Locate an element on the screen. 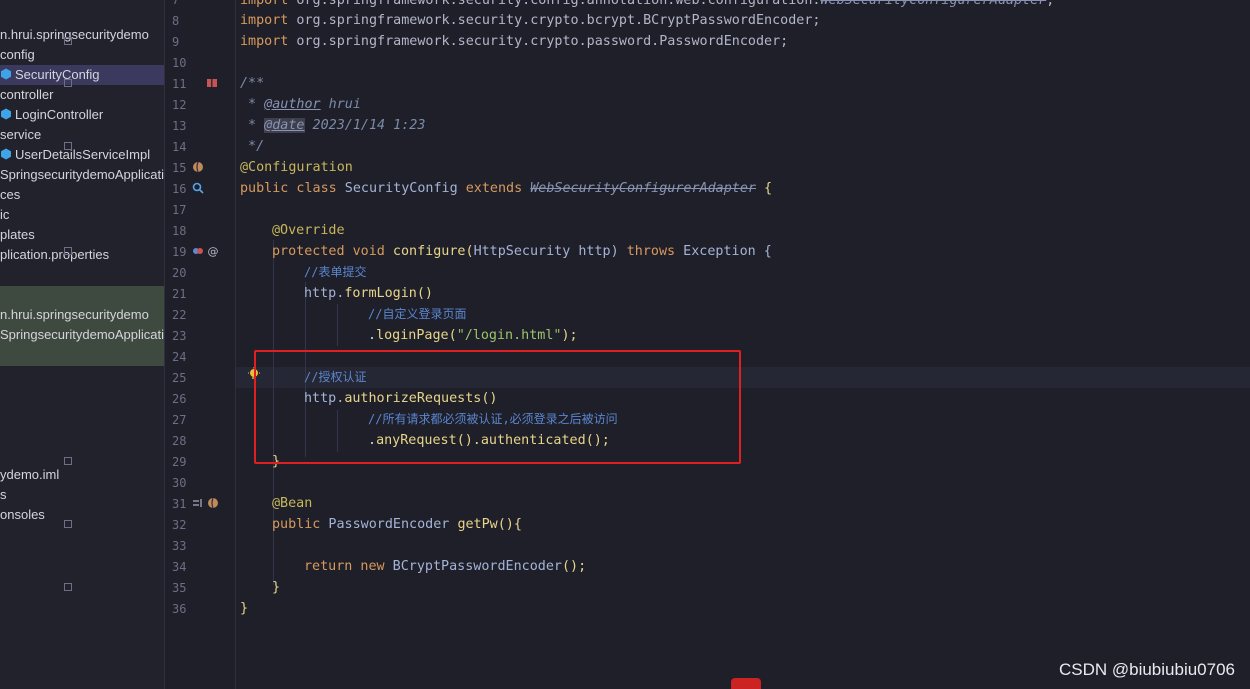  tree-item: ces is located at coordinates (82, 195).